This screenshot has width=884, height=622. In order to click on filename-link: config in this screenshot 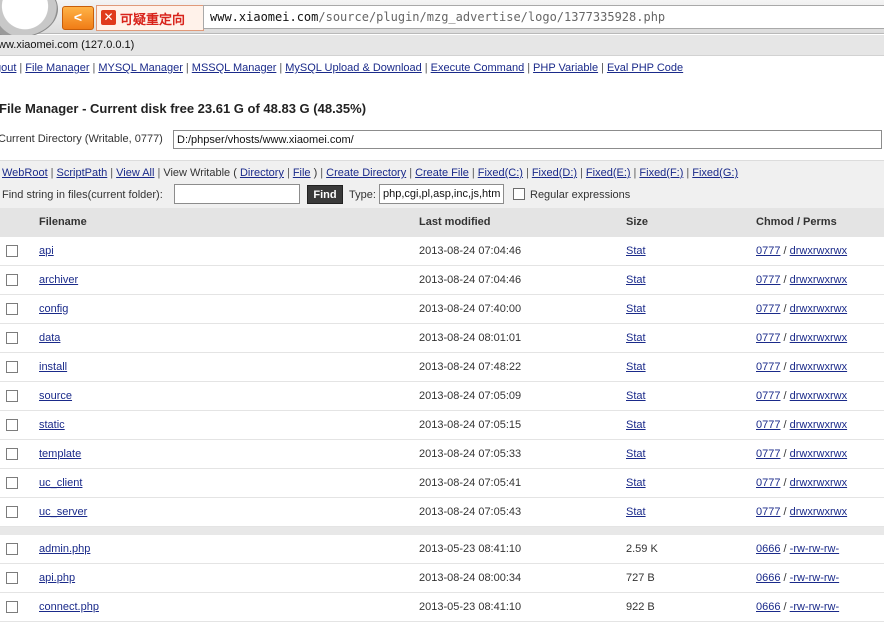, I will do `click(53, 309)`.